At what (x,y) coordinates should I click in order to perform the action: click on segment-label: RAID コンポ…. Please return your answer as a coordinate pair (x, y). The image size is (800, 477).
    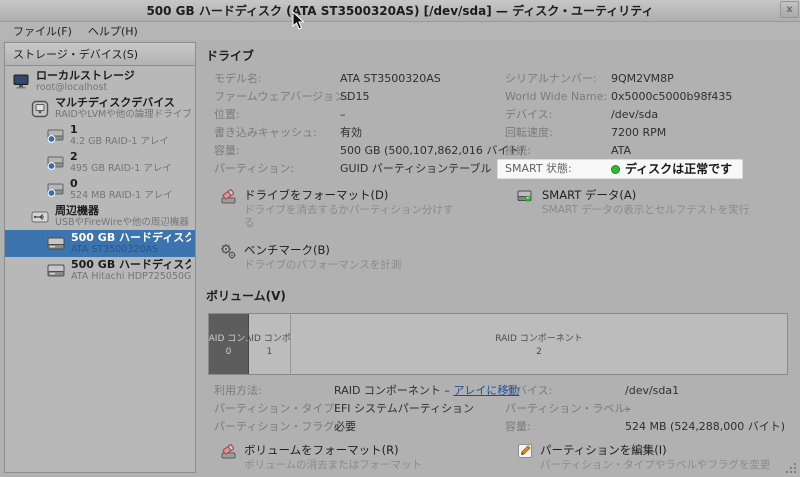
    Looking at the image, I should click on (270, 339).